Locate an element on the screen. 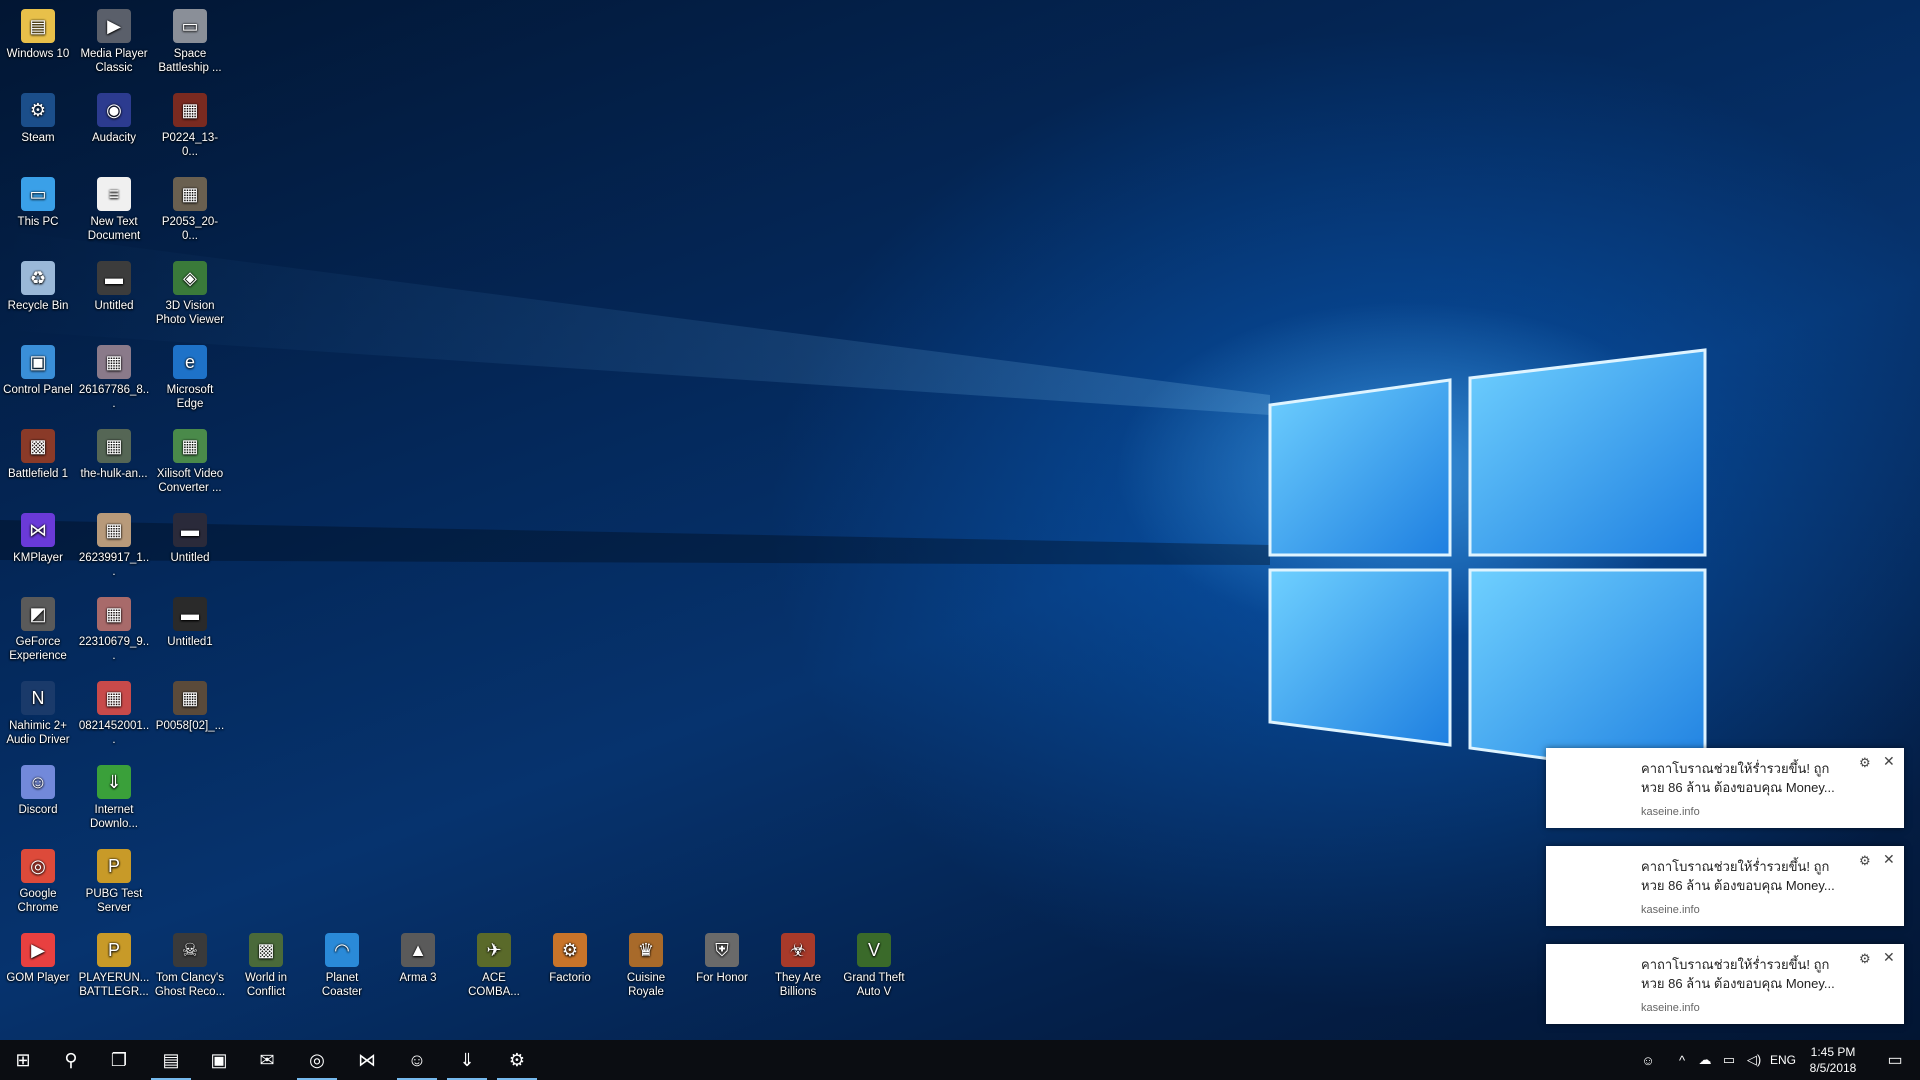 The width and height of the screenshot is (1920, 1080). mail-button: ✉ is located at coordinates (267, 1060).